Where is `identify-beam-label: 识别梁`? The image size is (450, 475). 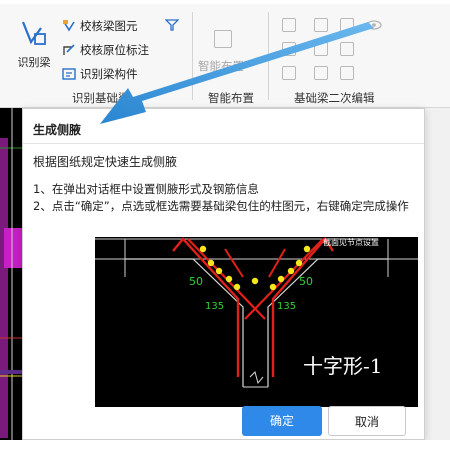
identify-beam-label: 识别梁 is located at coordinates (34, 62).